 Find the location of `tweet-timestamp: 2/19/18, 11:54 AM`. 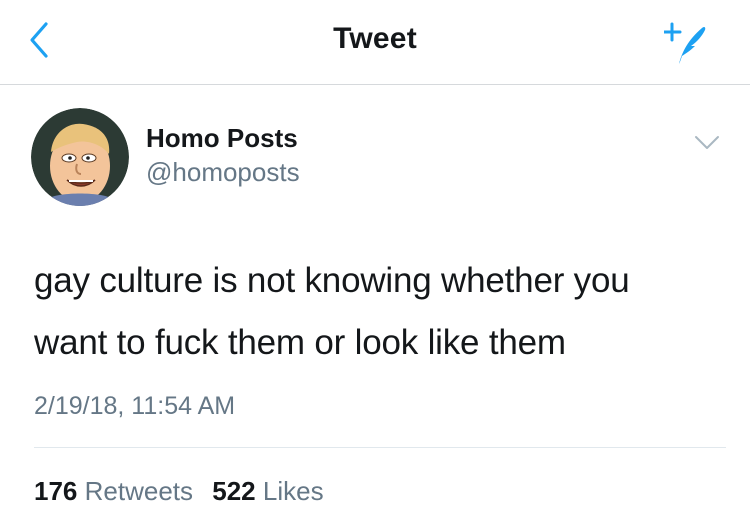

tweet-timestamp: 2/19/18, 11:54 AM is located at coordinates (135, 406).